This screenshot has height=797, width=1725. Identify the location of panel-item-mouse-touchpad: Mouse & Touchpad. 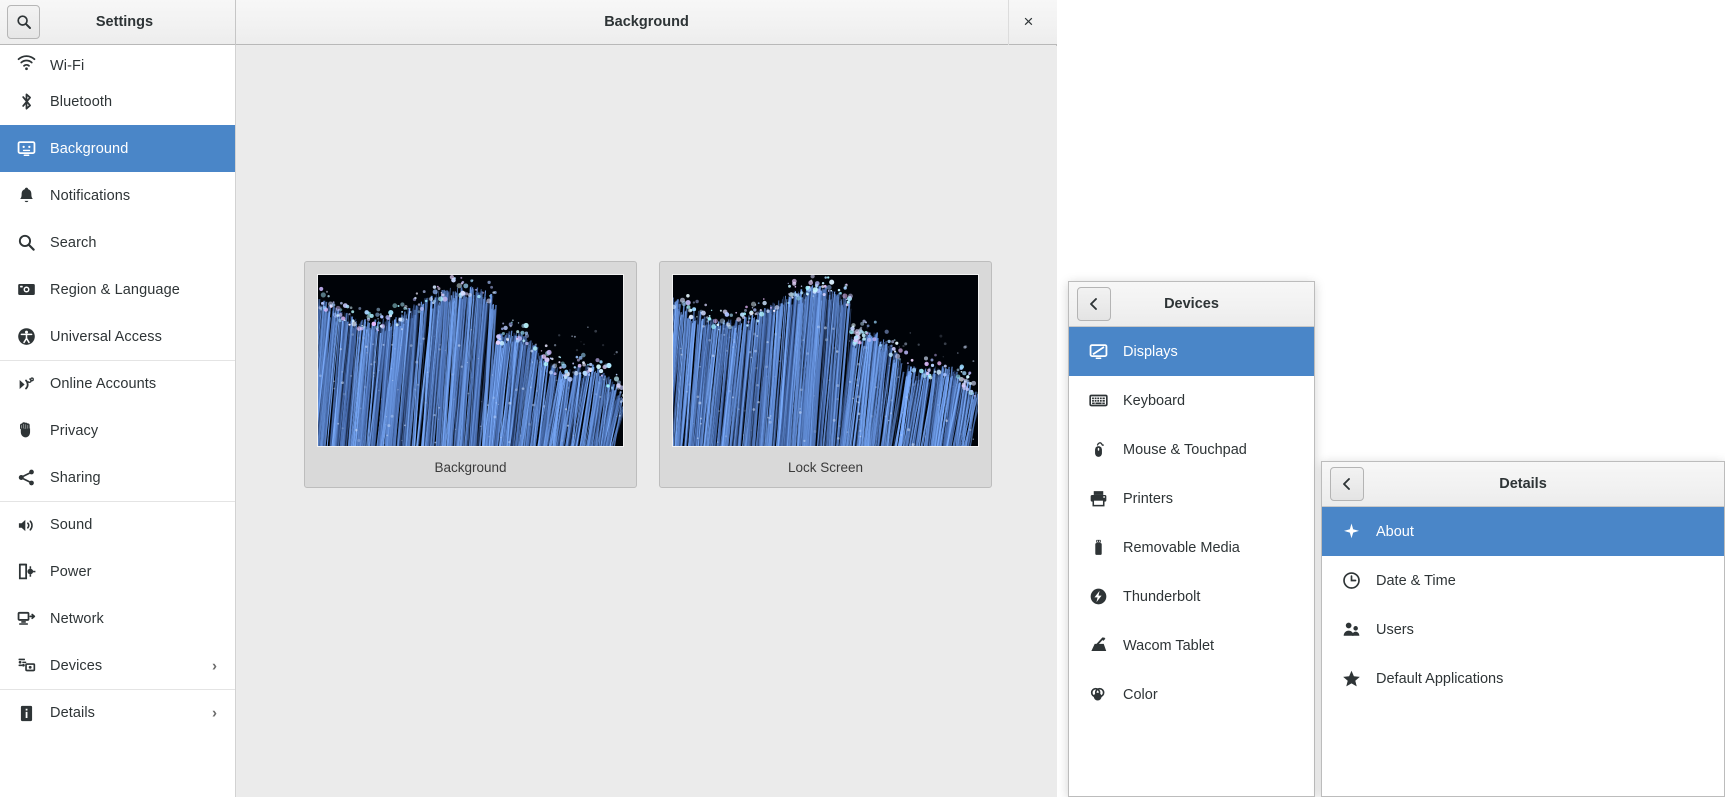
(1191, 449).